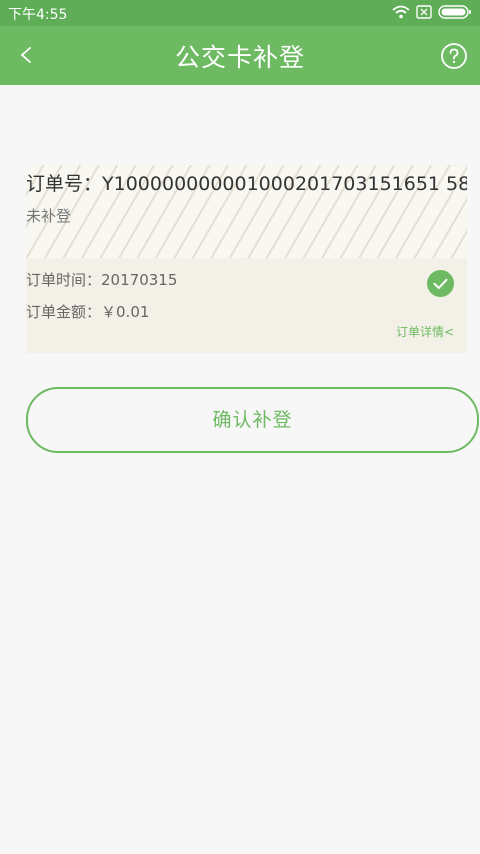 Image resolution: width=480 pixels, height=854 pixels. Describe the element at coordinates (246, 211) in the screenshot. I see `order-card-header: 订单号：Y100000000001000201703151651 58 未补登` at that location.